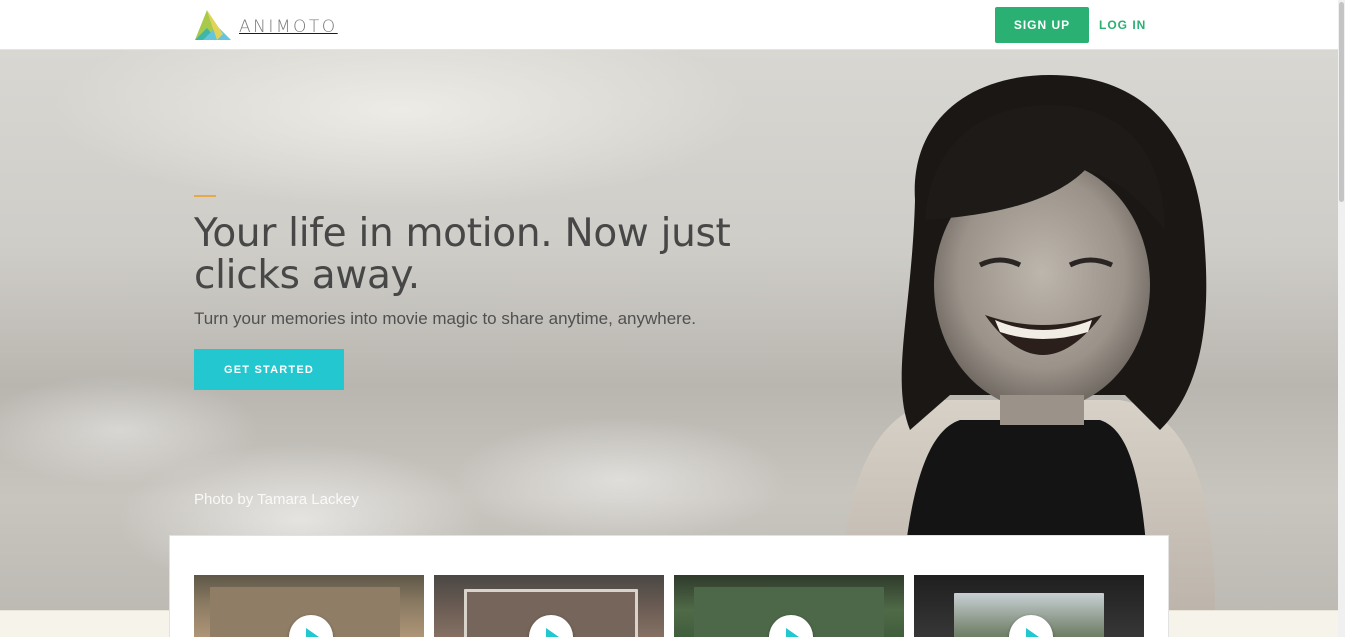 This screenshot has height=637, width=1345. Describe the element at coordinates (1341, 318) in the screenshot. I see `page-scrollbar` at that location.